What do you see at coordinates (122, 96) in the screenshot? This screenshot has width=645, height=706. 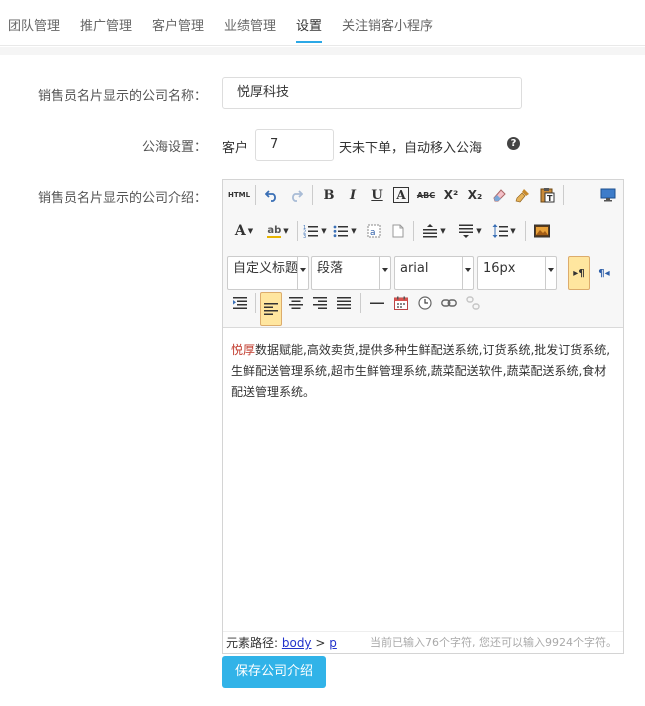 I see `company-name-label: 销售员名片显示的公司名称：` at bounding box center [122, 96].